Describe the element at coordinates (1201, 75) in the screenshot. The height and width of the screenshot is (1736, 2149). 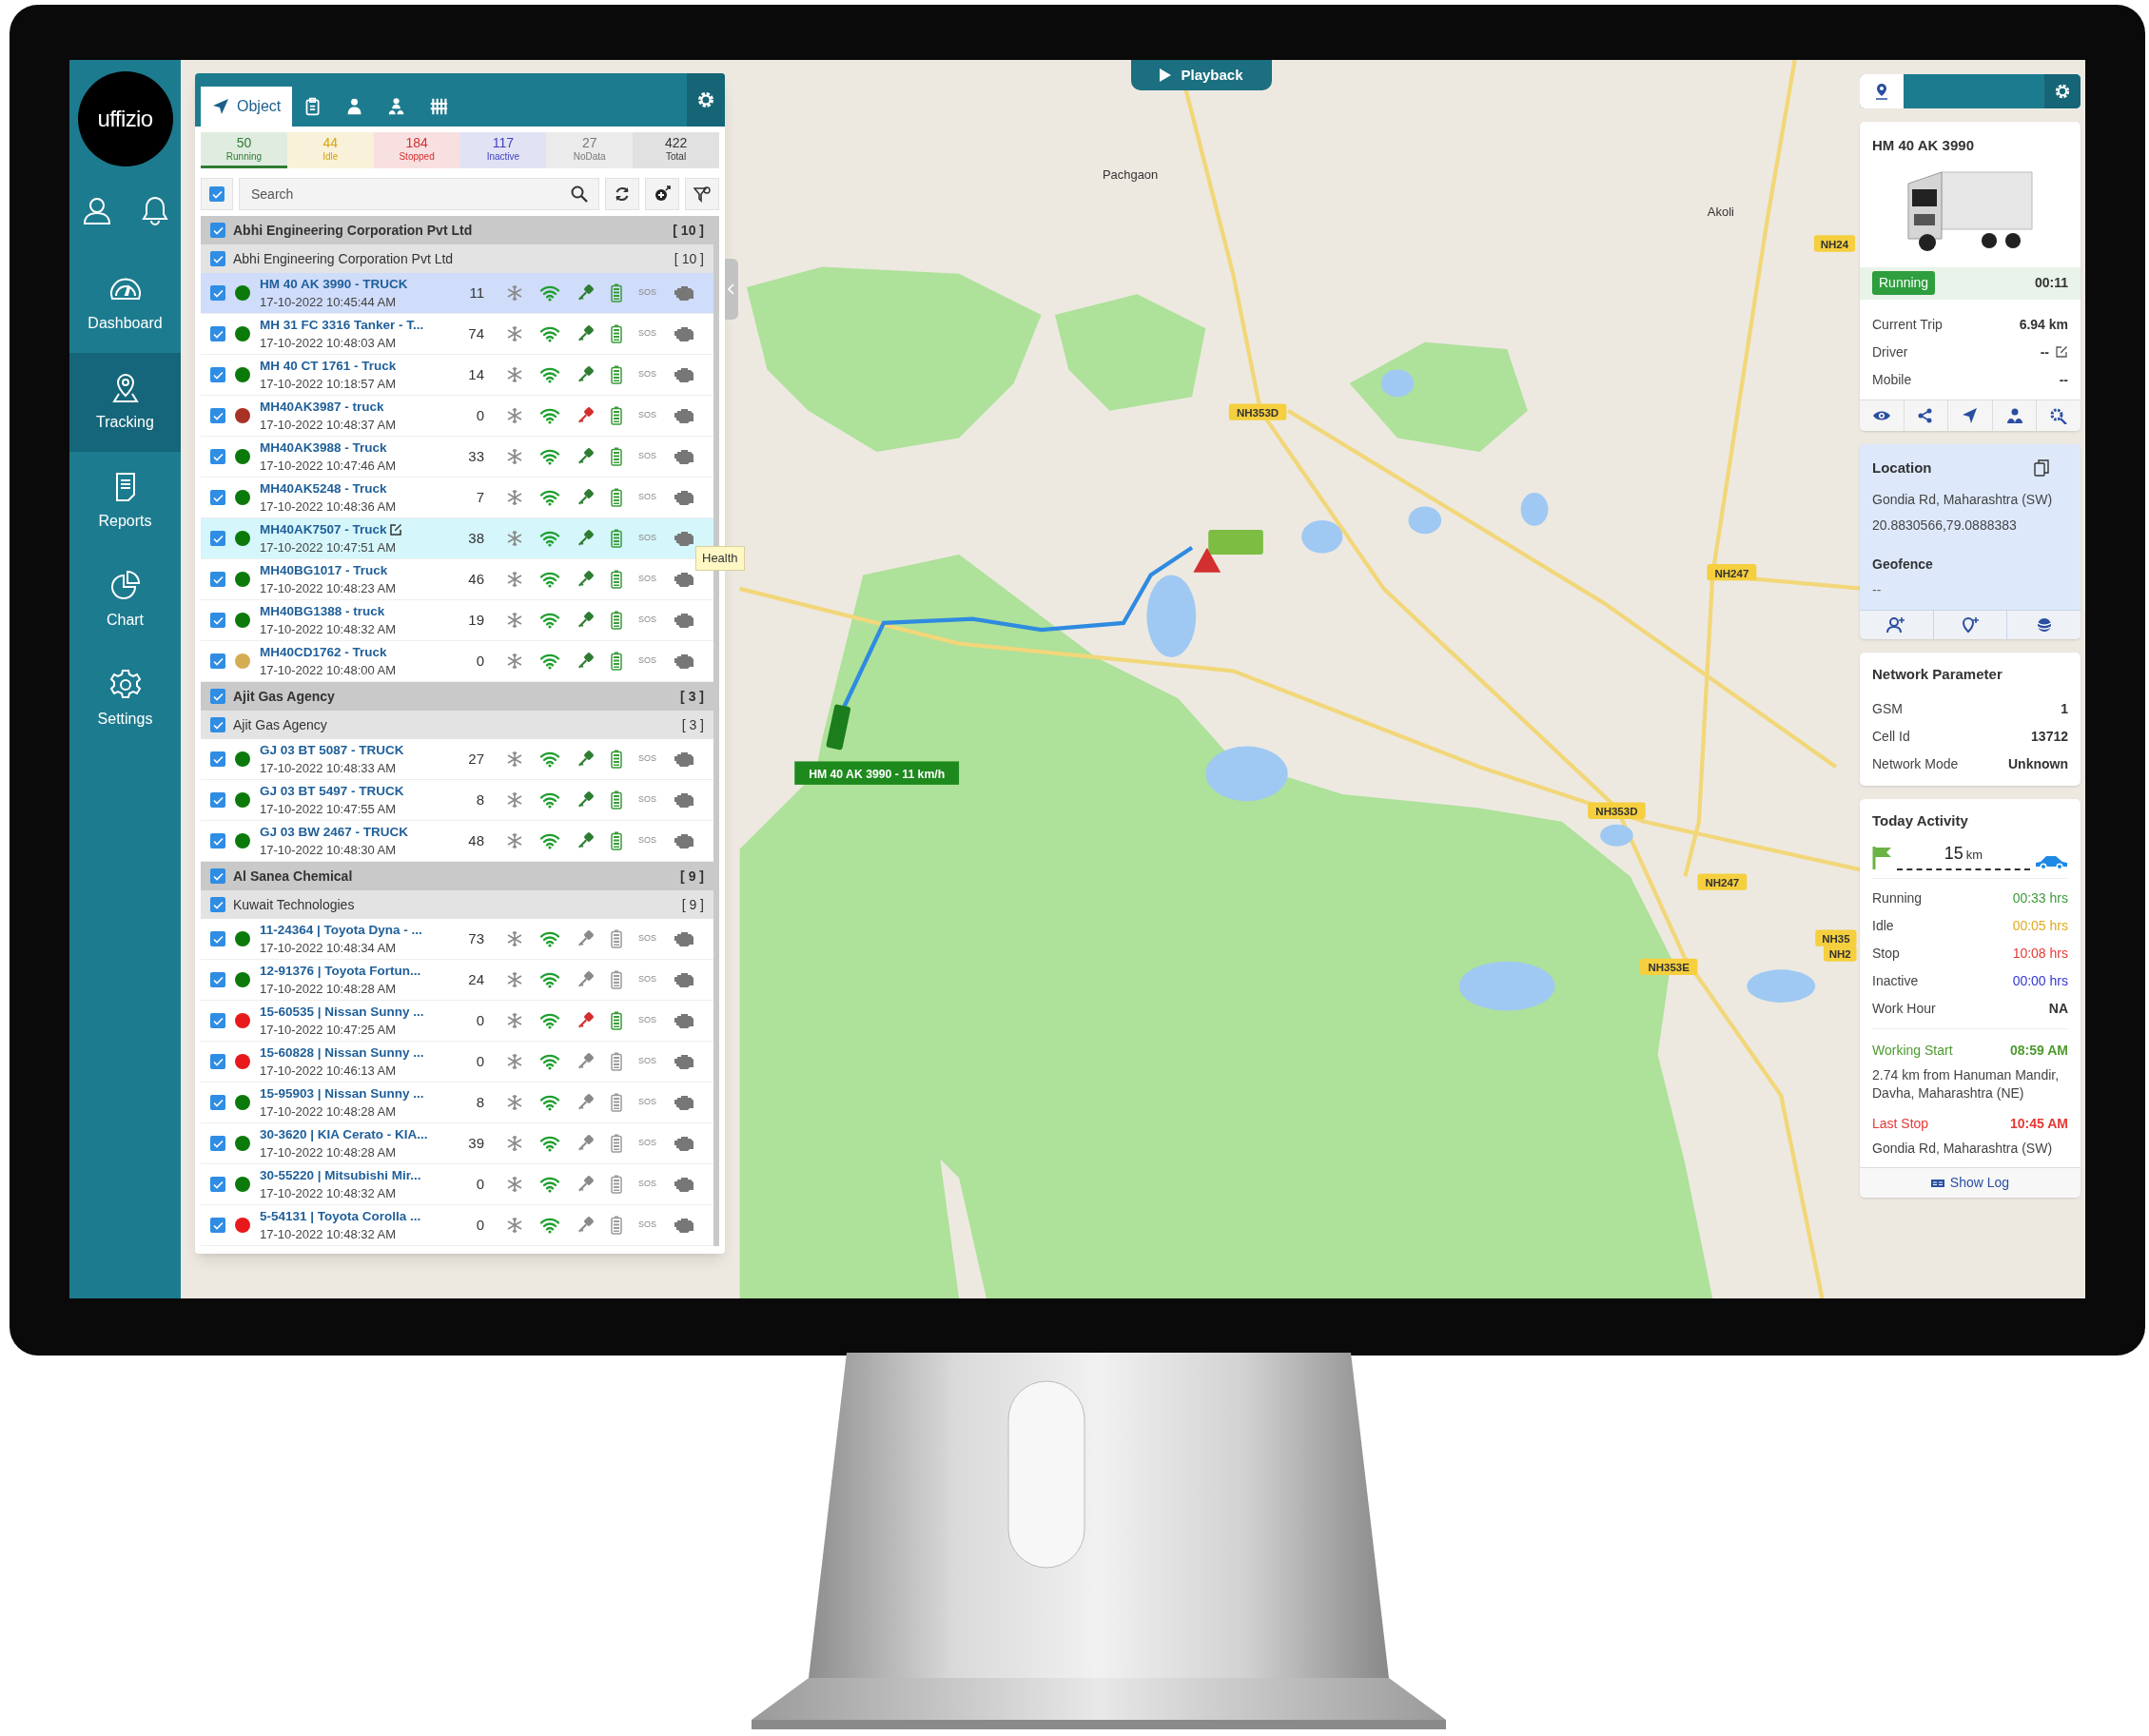
I see `playback-button: Playback` at that location.